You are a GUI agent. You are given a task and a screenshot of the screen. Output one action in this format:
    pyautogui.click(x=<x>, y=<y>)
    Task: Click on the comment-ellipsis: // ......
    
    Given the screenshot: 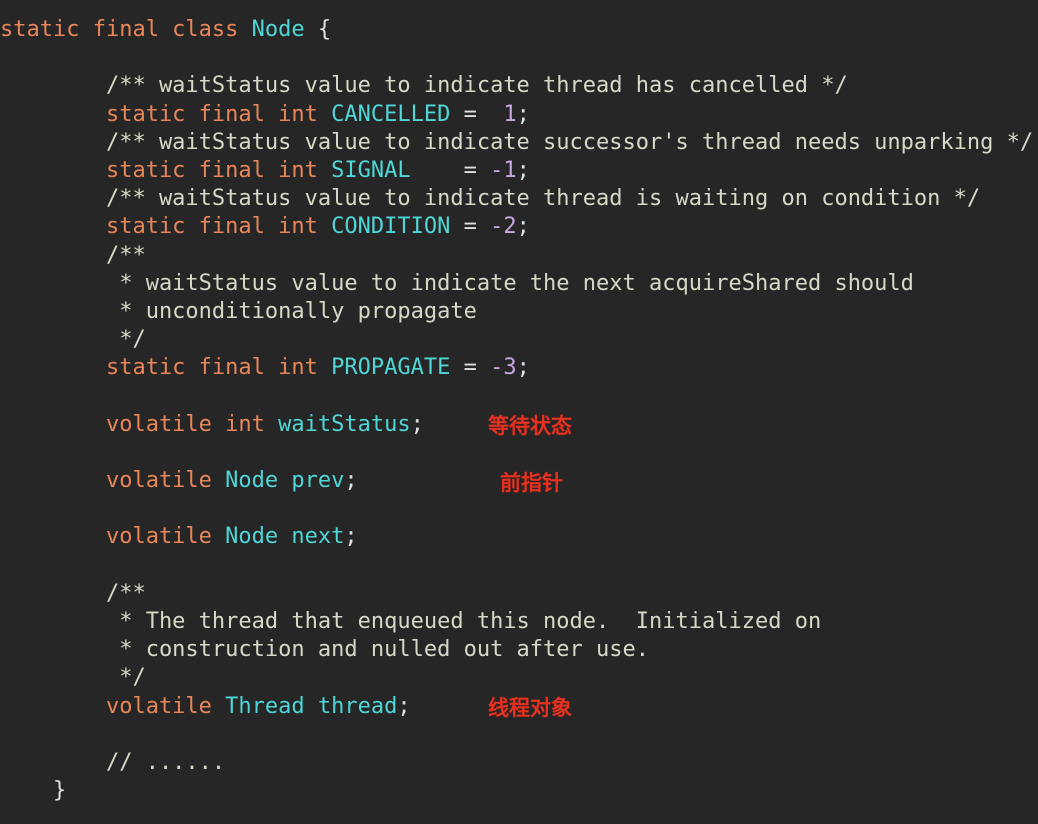 What is the action you would take?
    pyautogui.click(x=113, y=762)
    